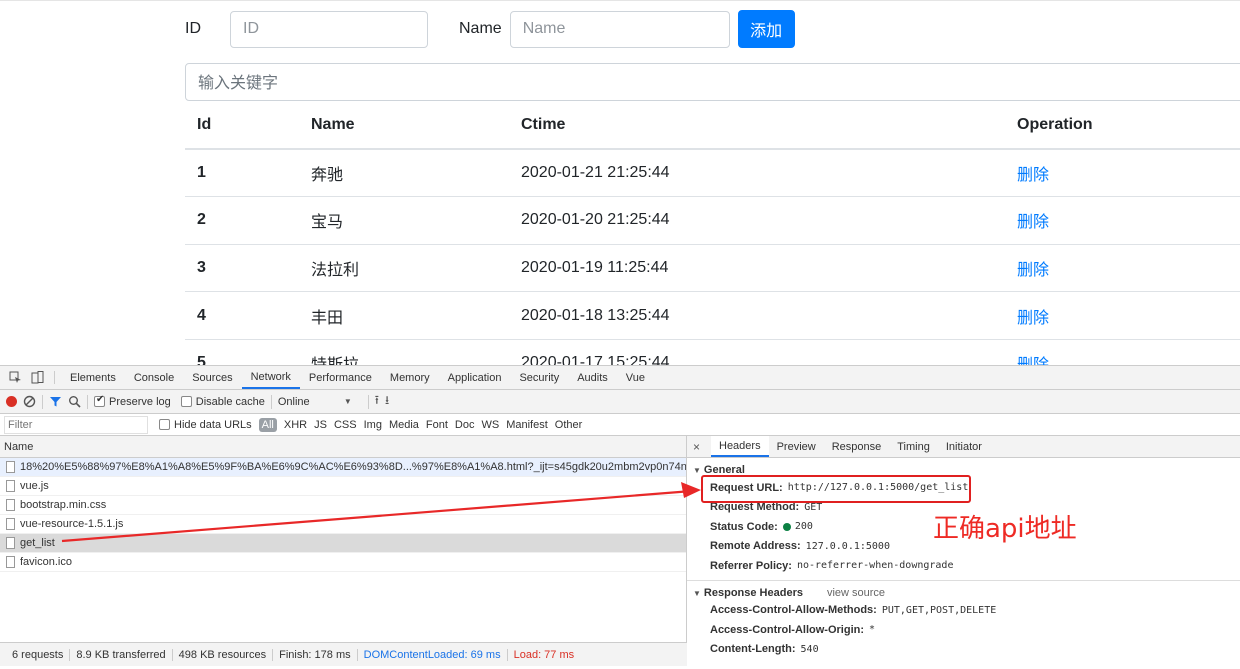  I want to click on search-input, so click(712, 82).